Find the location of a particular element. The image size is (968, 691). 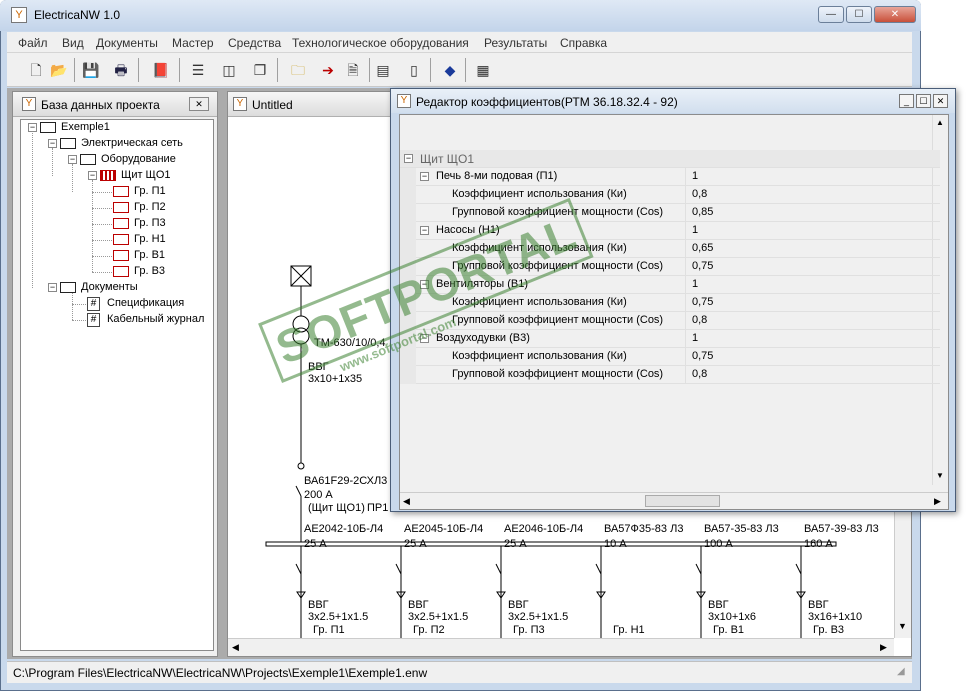

property-row: − Вентиляторы (В1) 1 is located at coordinates (670, 285).